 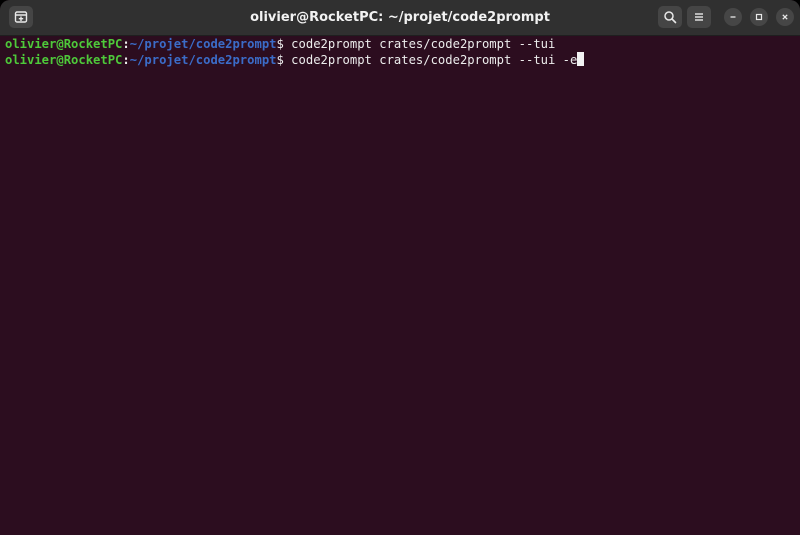 I want to click on command-input: code2prompt crates/code2prompt --tui -e, so click(x=430, y=60).